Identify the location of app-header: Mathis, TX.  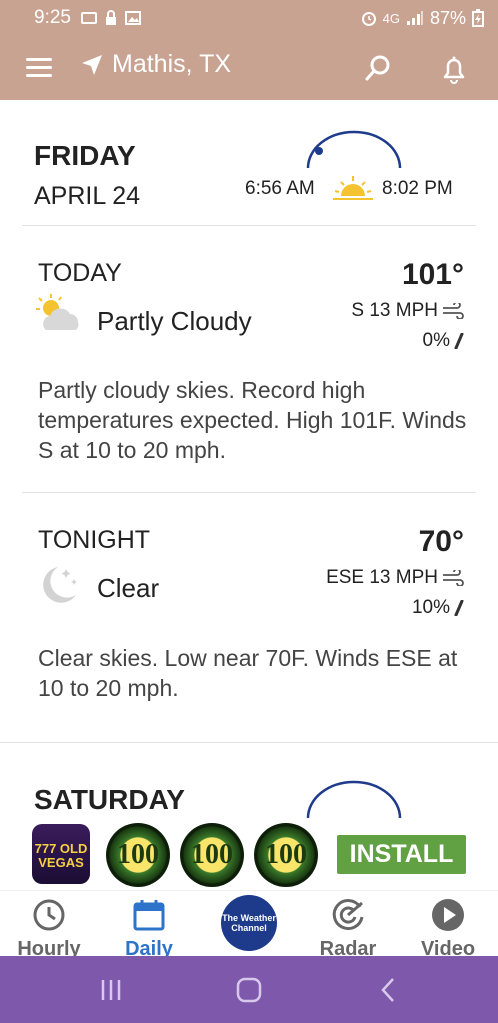
(249, 68).